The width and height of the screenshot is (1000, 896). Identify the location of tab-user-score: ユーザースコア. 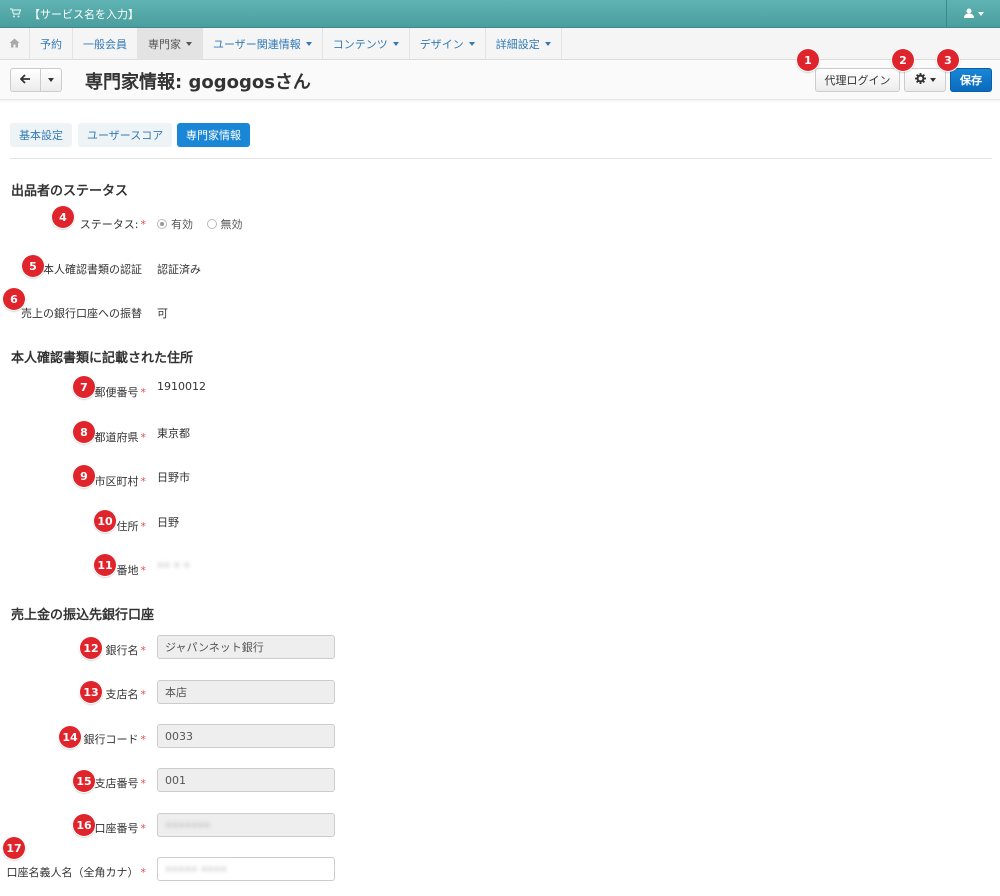
(125, 135).